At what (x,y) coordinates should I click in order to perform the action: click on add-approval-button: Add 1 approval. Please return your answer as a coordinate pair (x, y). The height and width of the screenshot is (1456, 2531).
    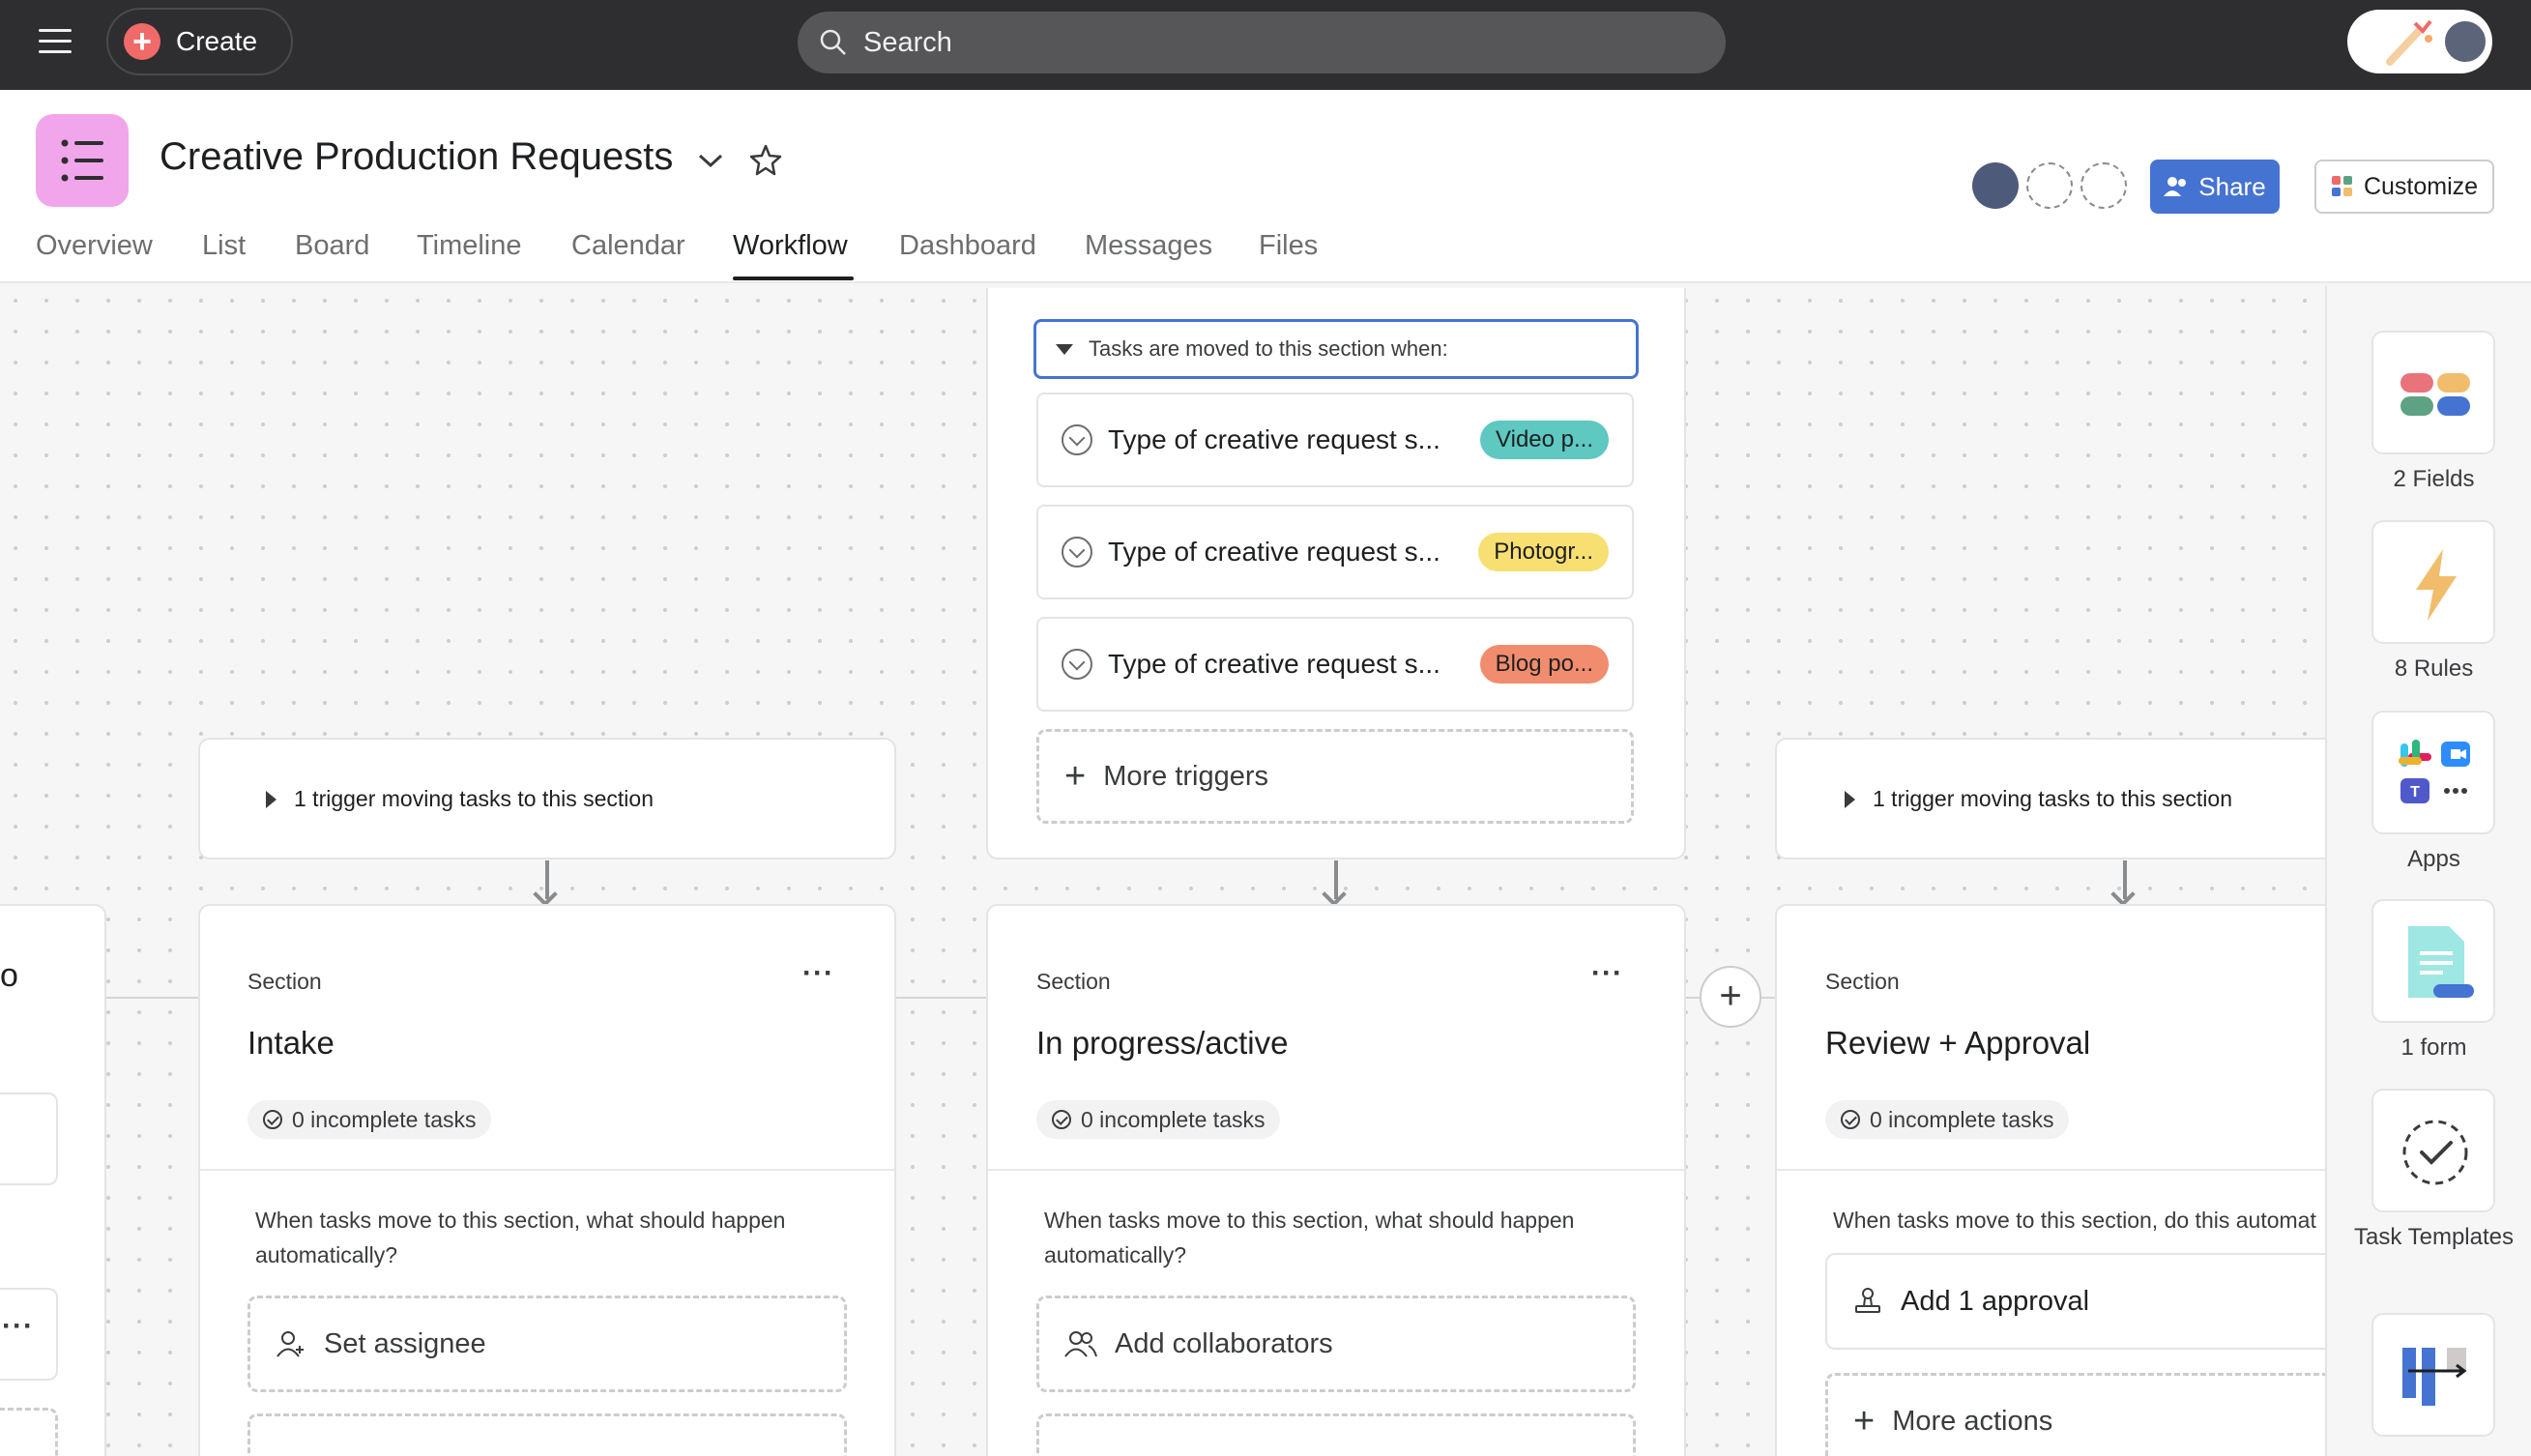
    Looking at the image, I should click on (2096, 1302).